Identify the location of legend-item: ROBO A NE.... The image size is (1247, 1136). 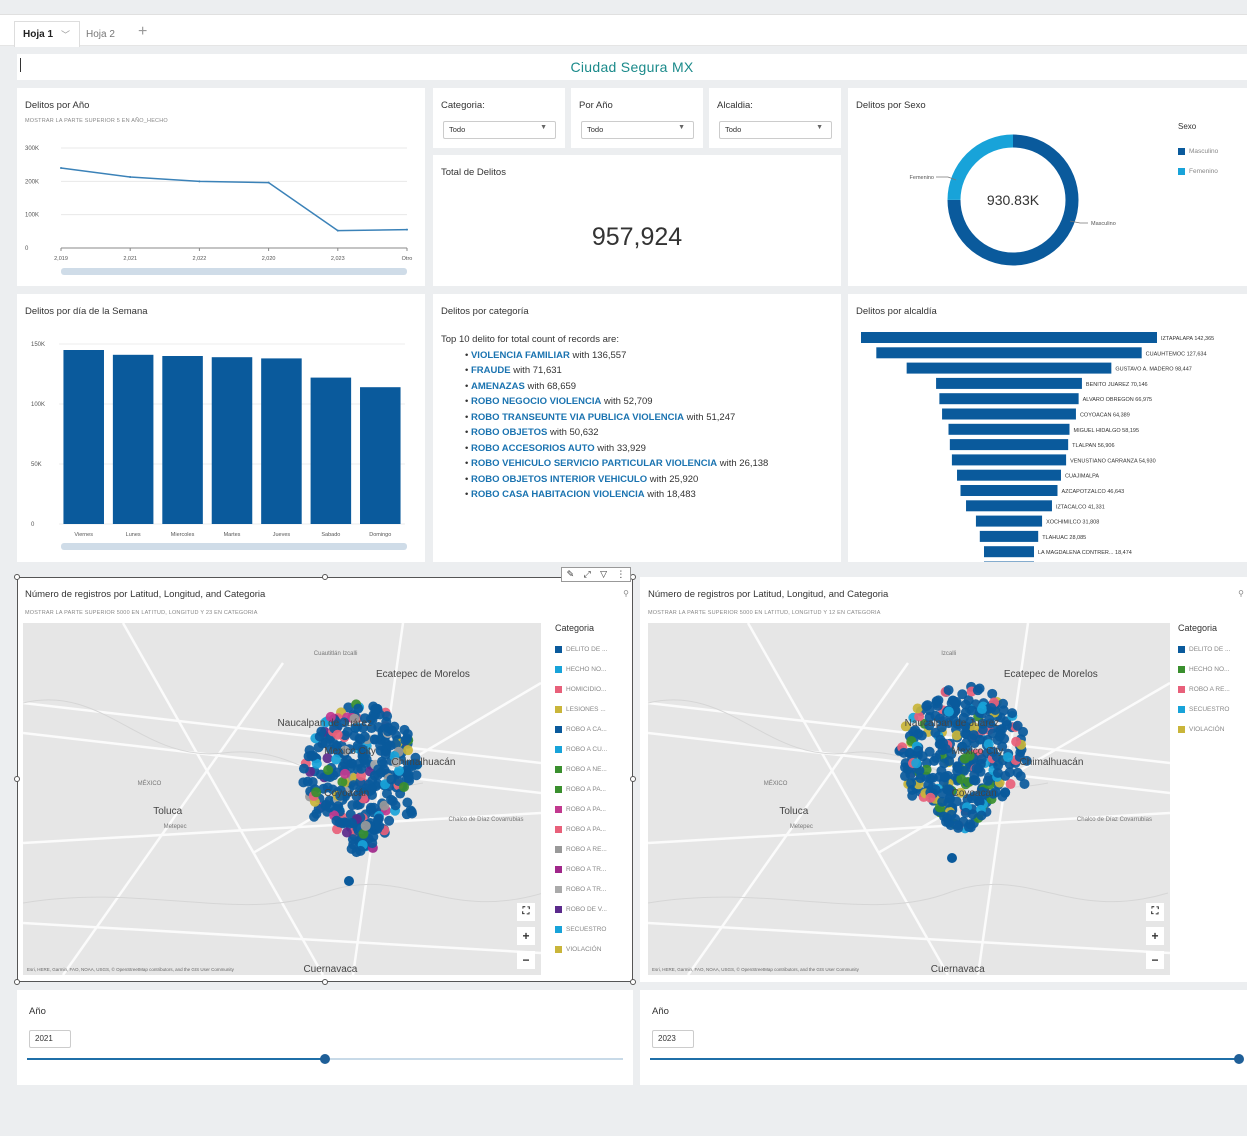
(581, 769).